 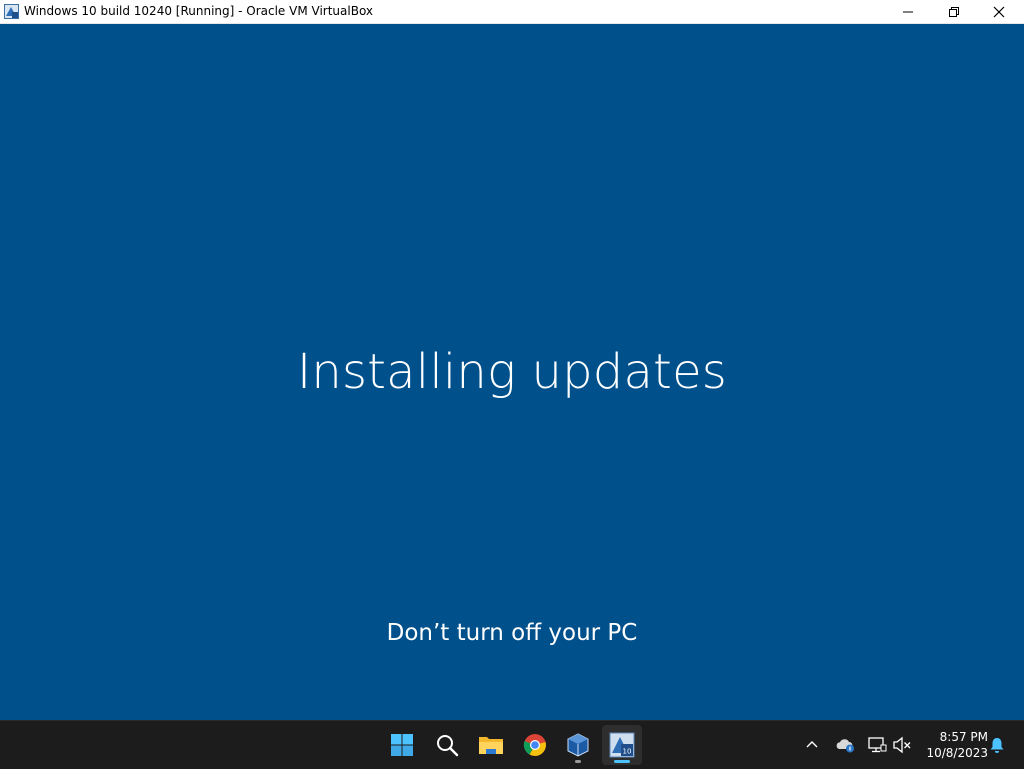 I want to click on virtualbox-vm-button: 10, so click(x=622, y=745).